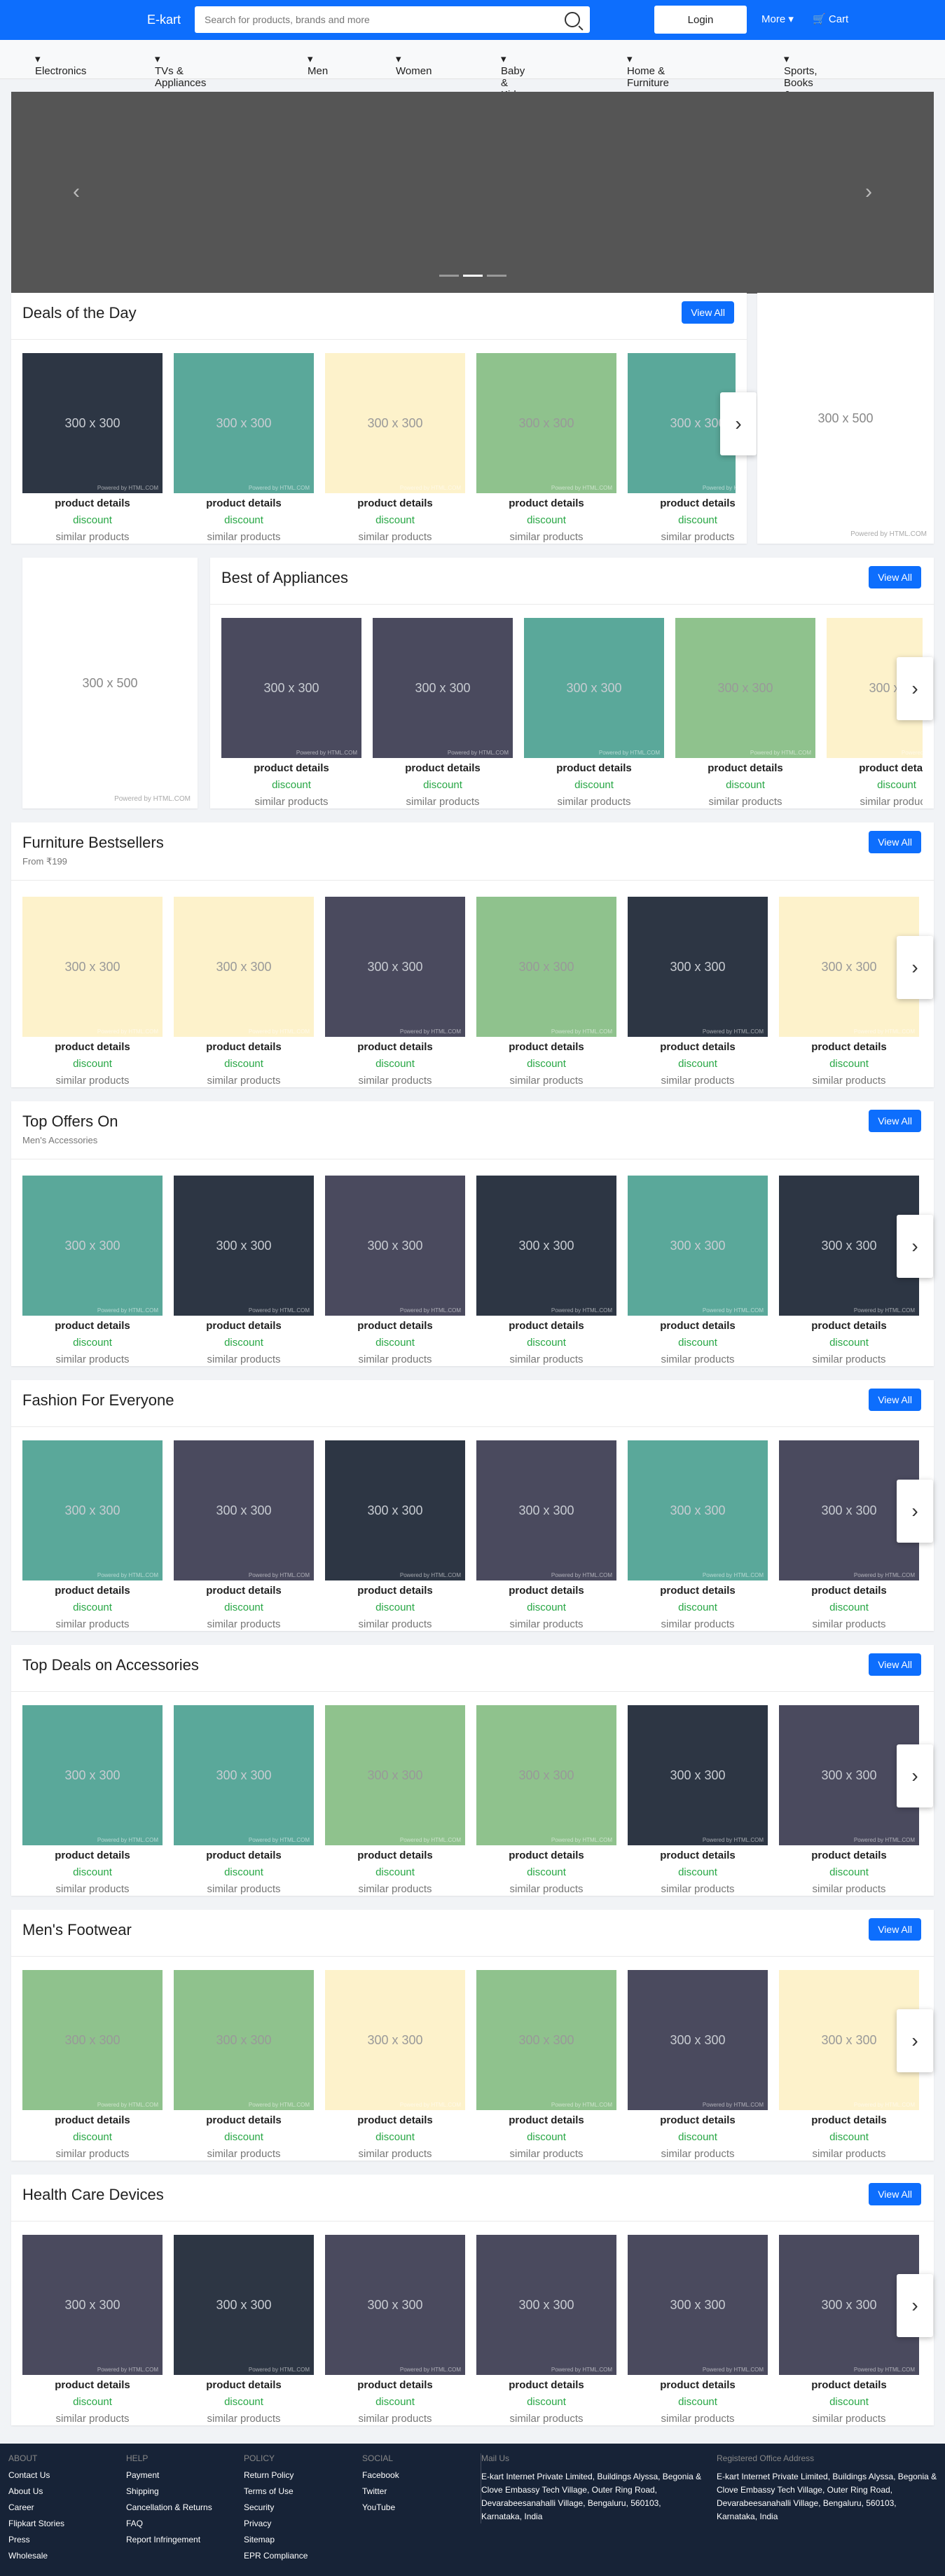 Image resolution: width=945 pixels, height=2576 pixels. Describe the element at coordinates (169, 2475) in the screenshot. I see `footer-link: Payment` at that location.